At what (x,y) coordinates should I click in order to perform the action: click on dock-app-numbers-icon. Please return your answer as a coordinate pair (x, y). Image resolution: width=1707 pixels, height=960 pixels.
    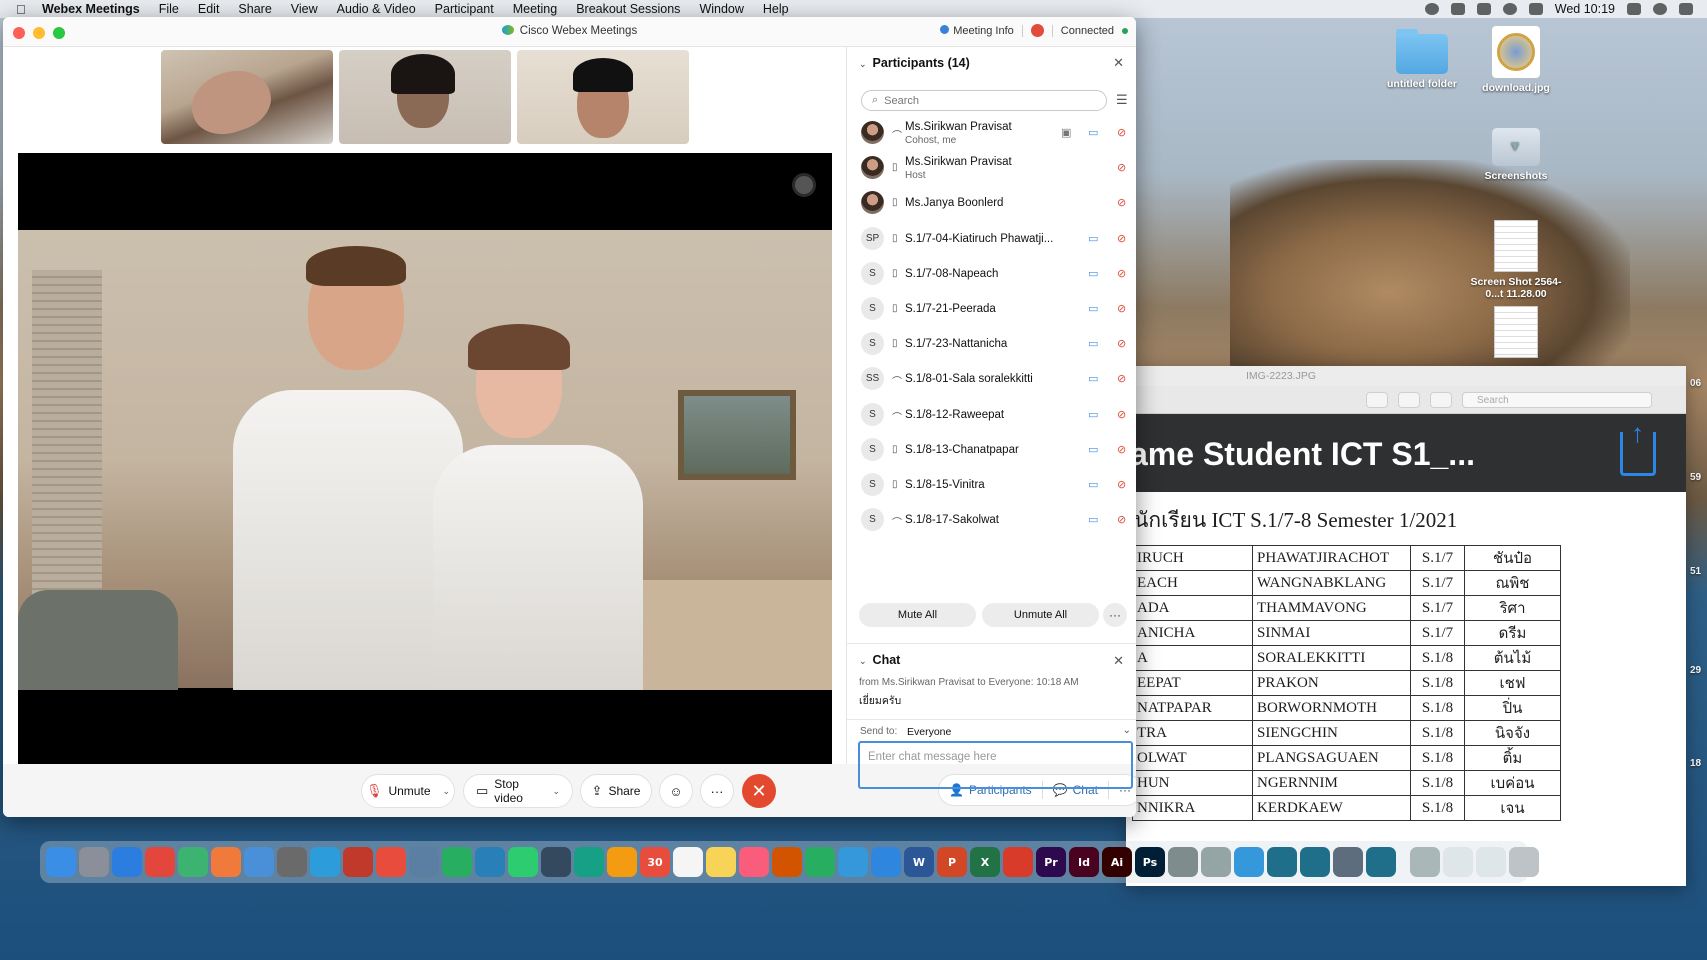
    Looking at the image, I should click on (820, 862).